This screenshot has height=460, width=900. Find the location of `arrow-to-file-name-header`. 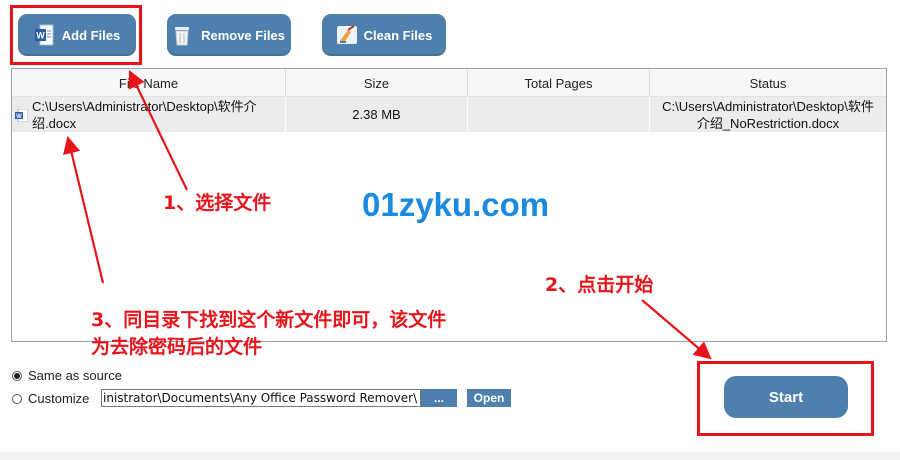

arrow-to-file-name-header is located at coordinates (158, 130).